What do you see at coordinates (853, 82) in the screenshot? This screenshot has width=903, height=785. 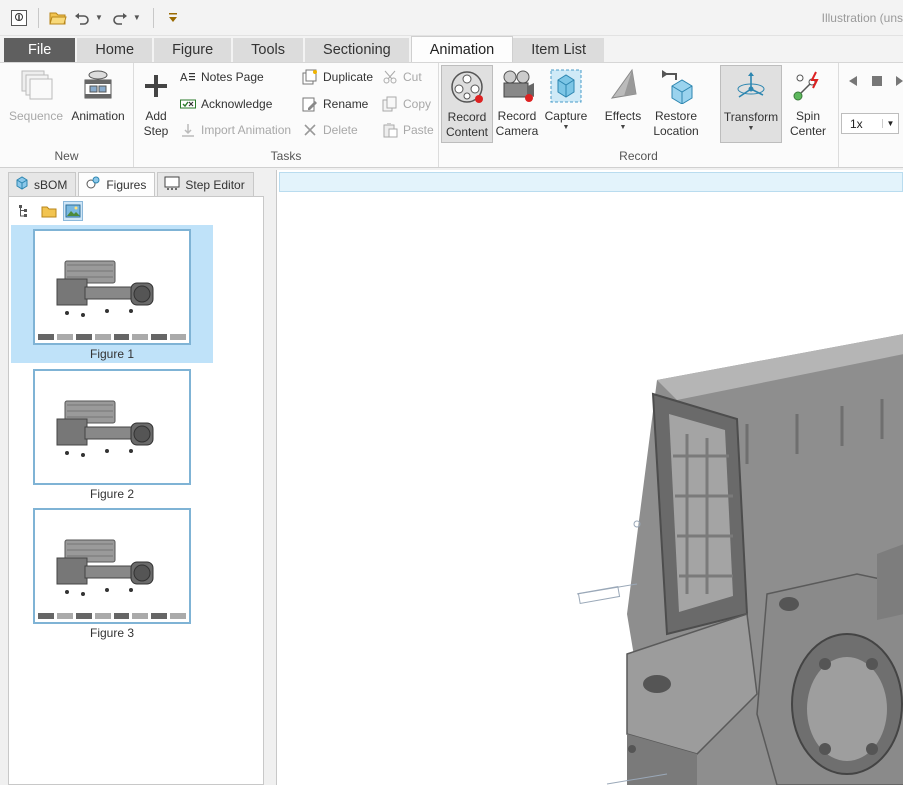 I see `previous-icon` at bounding box center [853, 82].